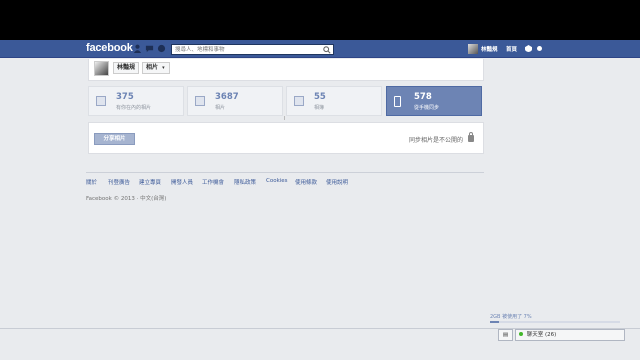 This screenshot has height=360, width=640. I want to click on notifications-icon, so click(161, 48).